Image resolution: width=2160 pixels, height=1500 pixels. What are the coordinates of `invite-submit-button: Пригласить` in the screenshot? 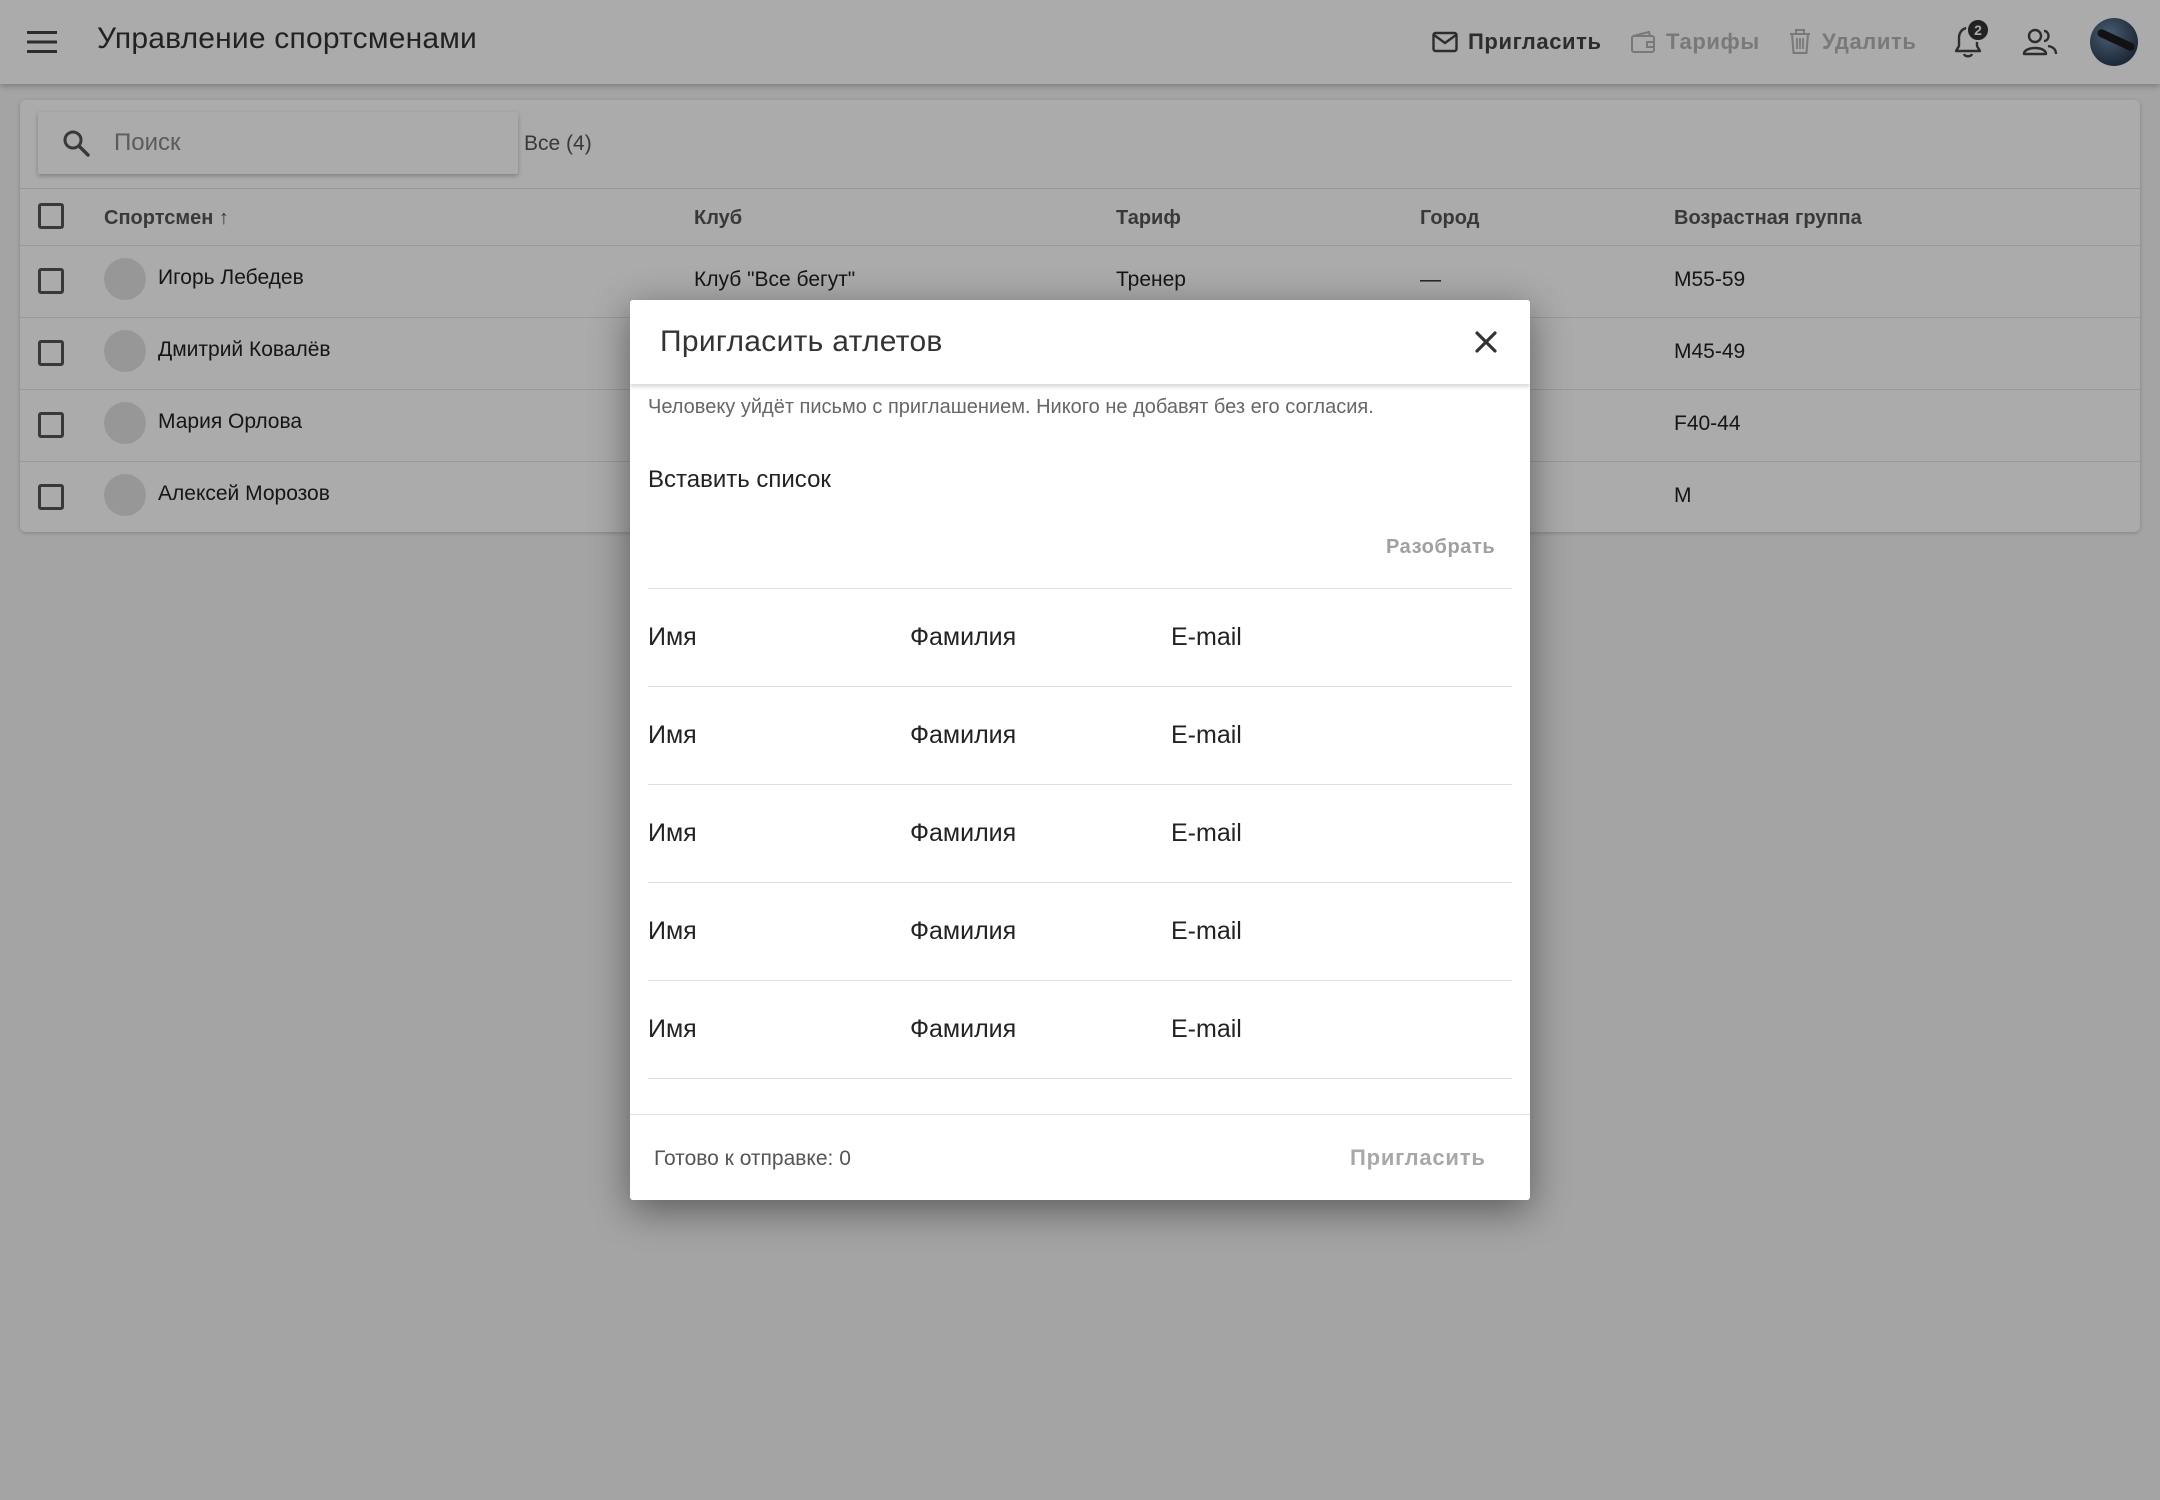 It's located at (1418, 1158).